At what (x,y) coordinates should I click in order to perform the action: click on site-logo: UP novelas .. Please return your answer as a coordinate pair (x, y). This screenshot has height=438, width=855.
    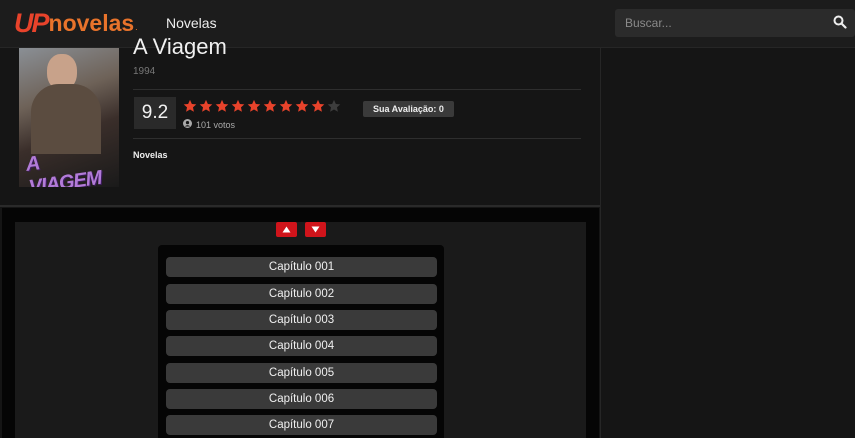
    Looking at the image, I should click on (76, 23).